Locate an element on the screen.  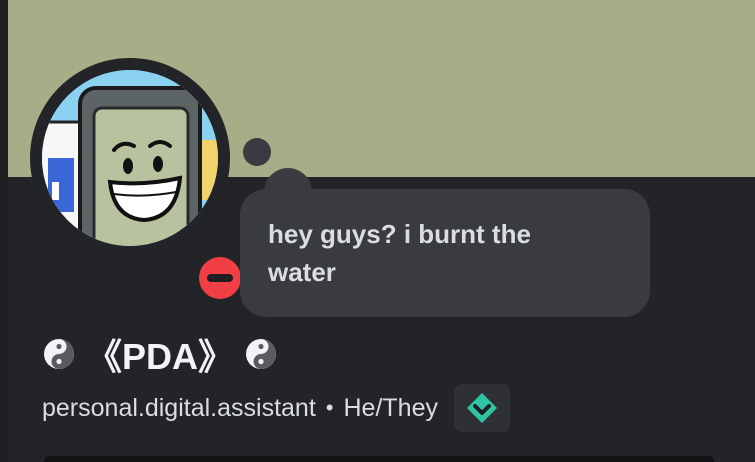
username: personal.digital.assistant is located at coordinates (179, 408).